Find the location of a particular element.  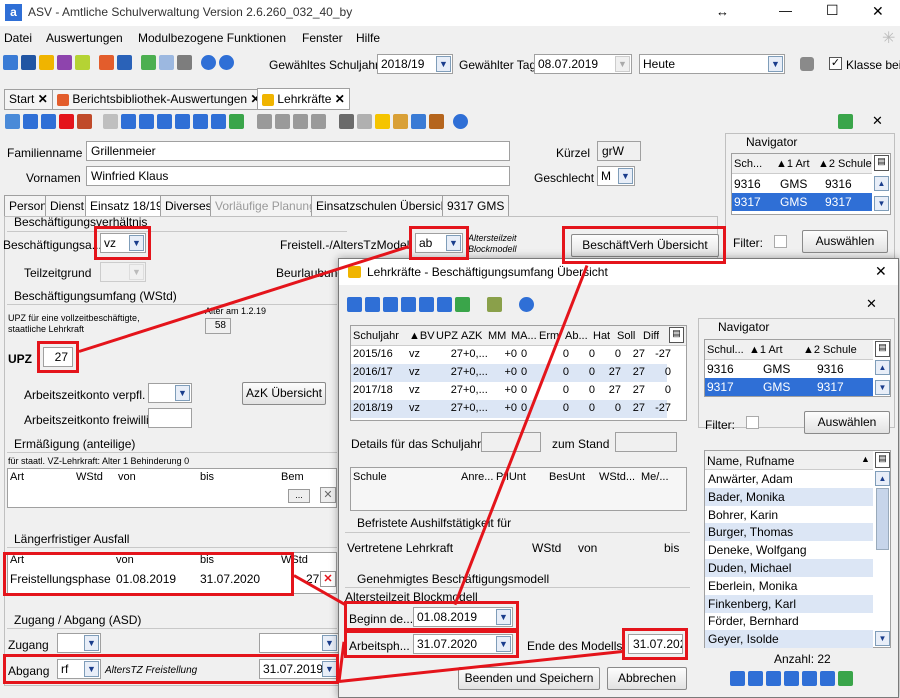

col-schule: Schule is located at coordinates (370, 477).